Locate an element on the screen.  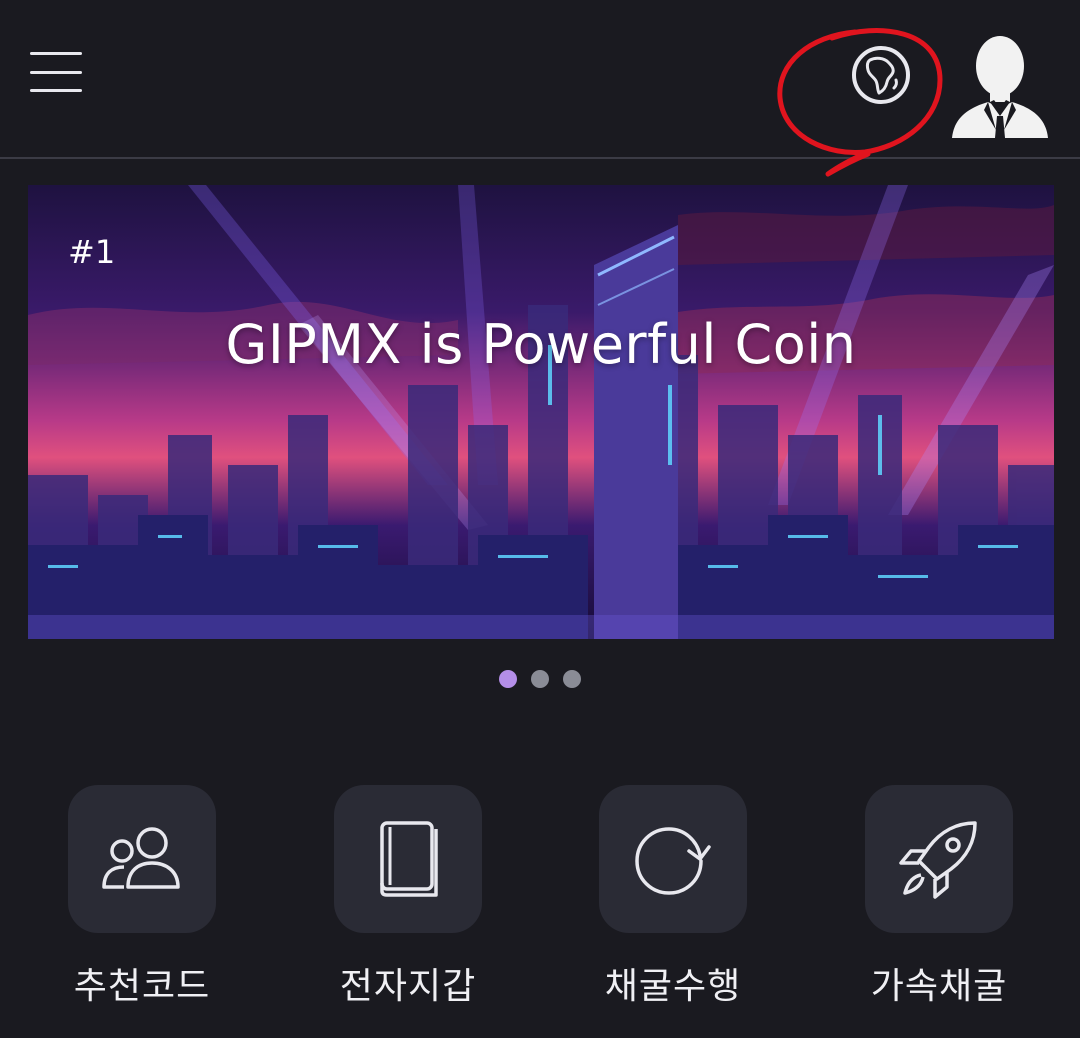
globe-icon is located at coordinates (881, 75).